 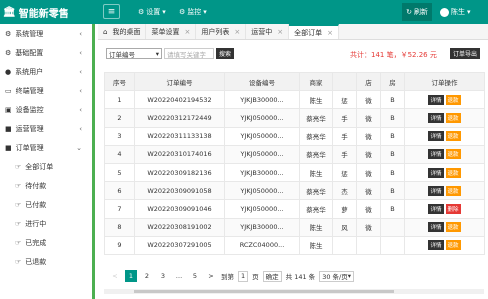 I want to click on horizontal-scrollbar, so click(x=294, y=291).